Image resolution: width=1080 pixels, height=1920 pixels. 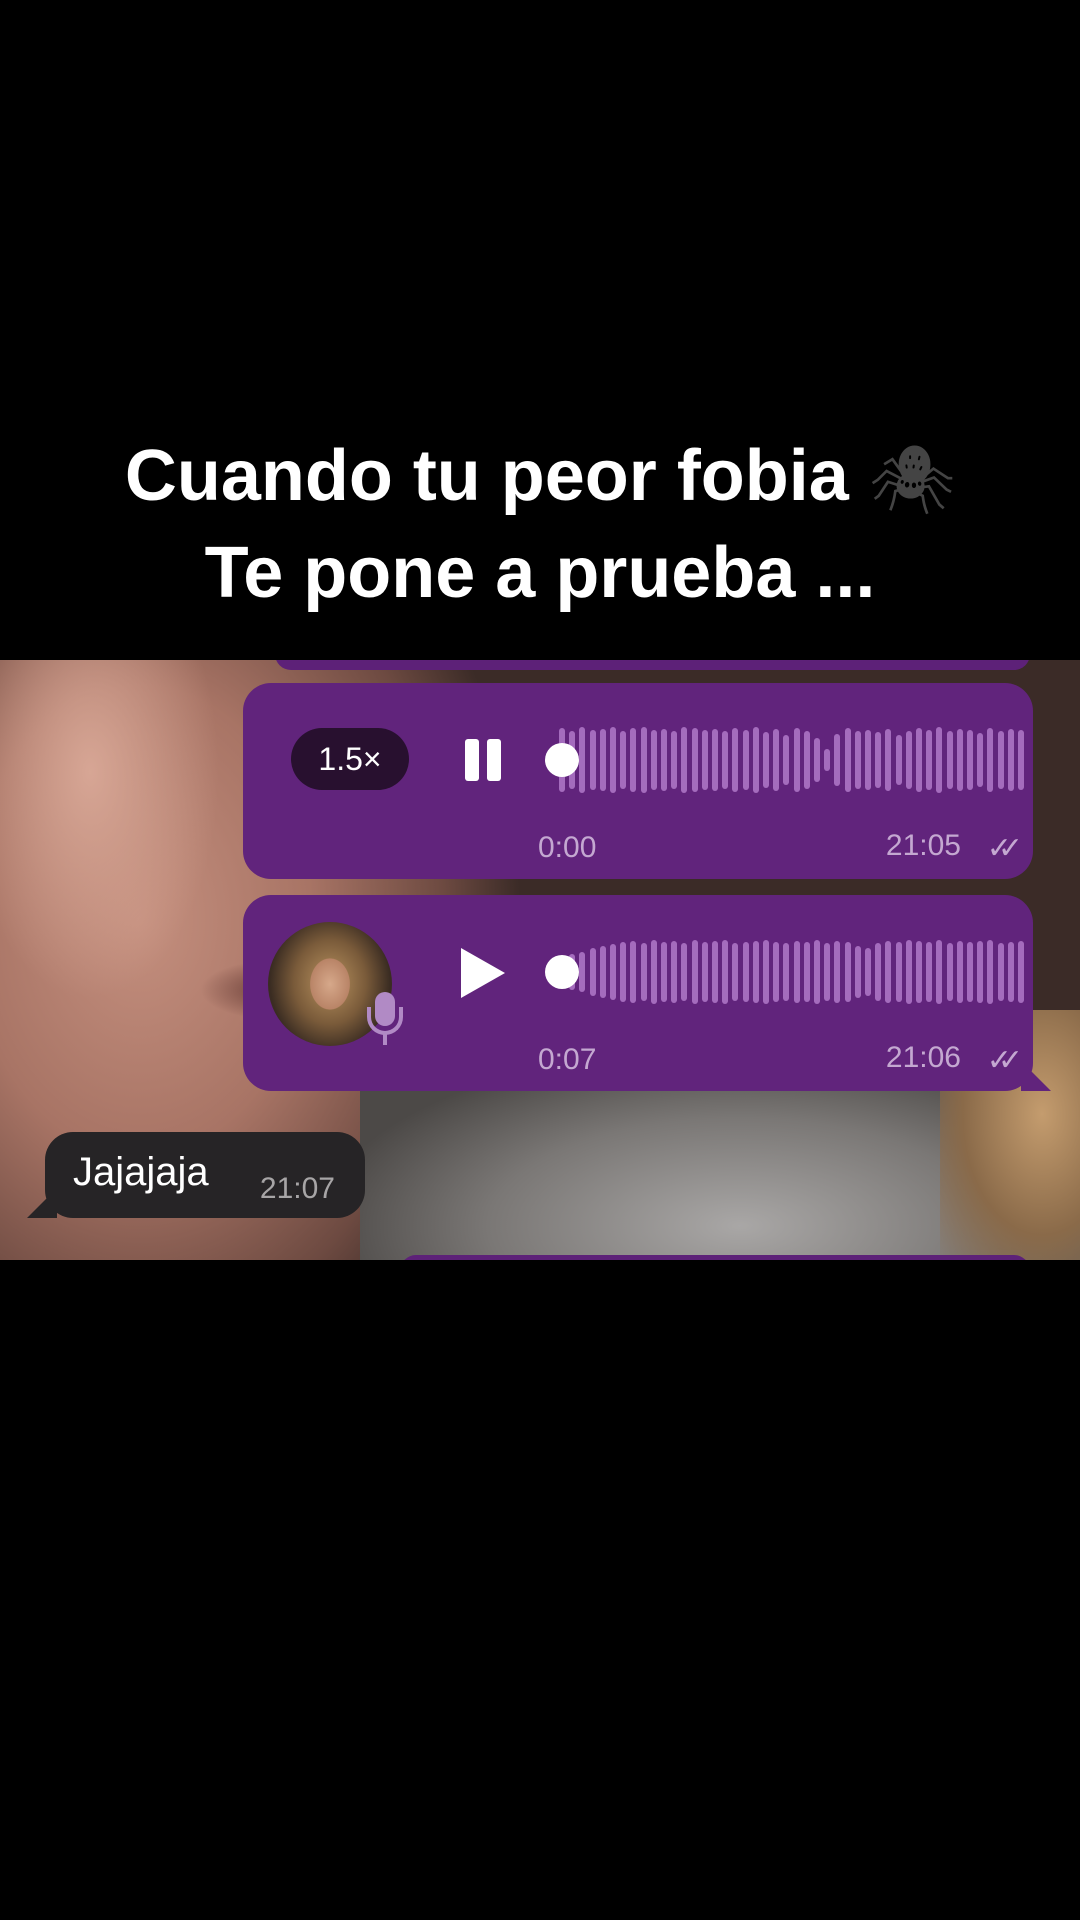 I want to click on voice-message-bubble: 1.5× 0:00 21:05 ✓✓, so click(x=638, y=781).